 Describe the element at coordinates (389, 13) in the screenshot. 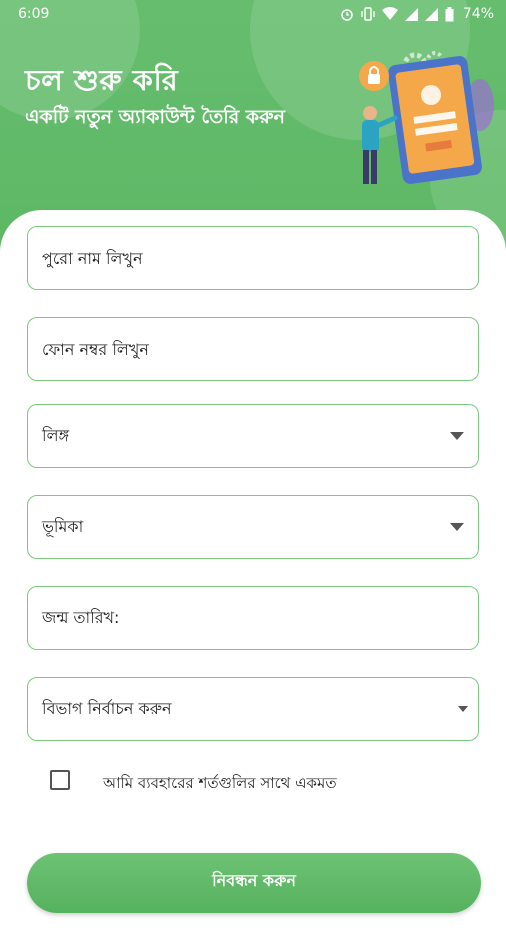

I see `wifi-icon` at that location.